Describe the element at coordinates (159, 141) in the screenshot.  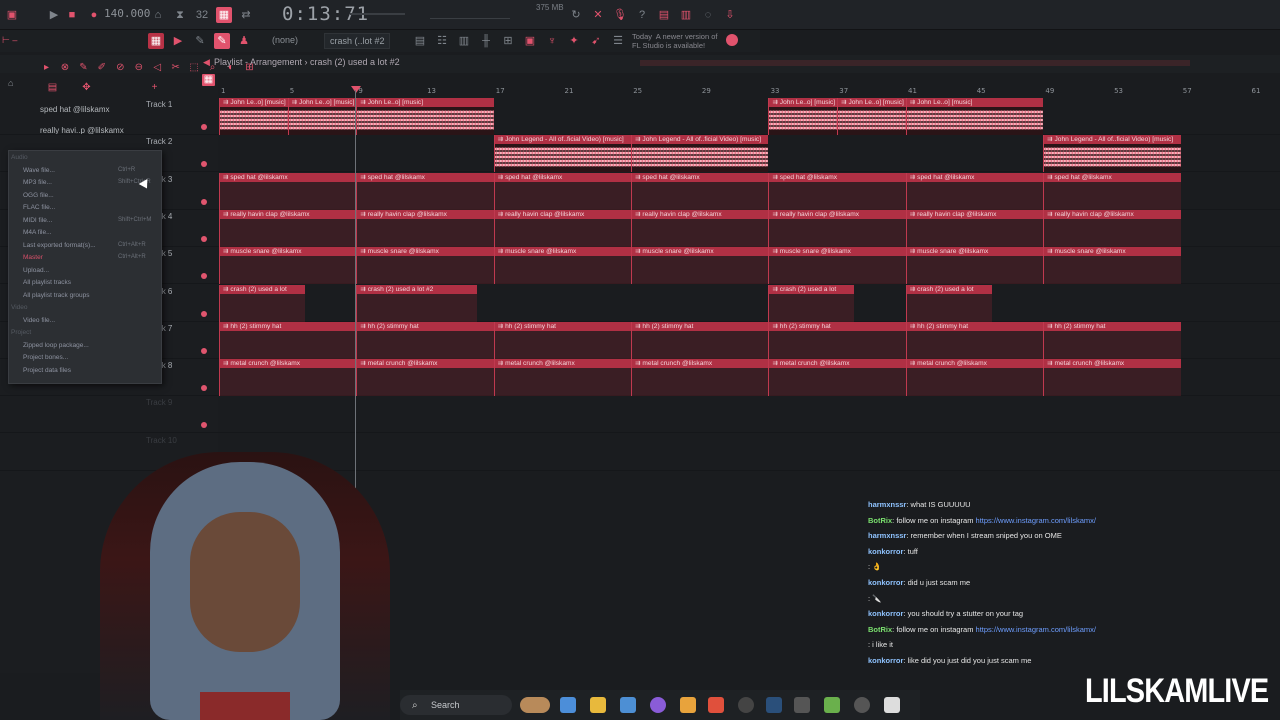
I see `track-label: Track 2` at that location.